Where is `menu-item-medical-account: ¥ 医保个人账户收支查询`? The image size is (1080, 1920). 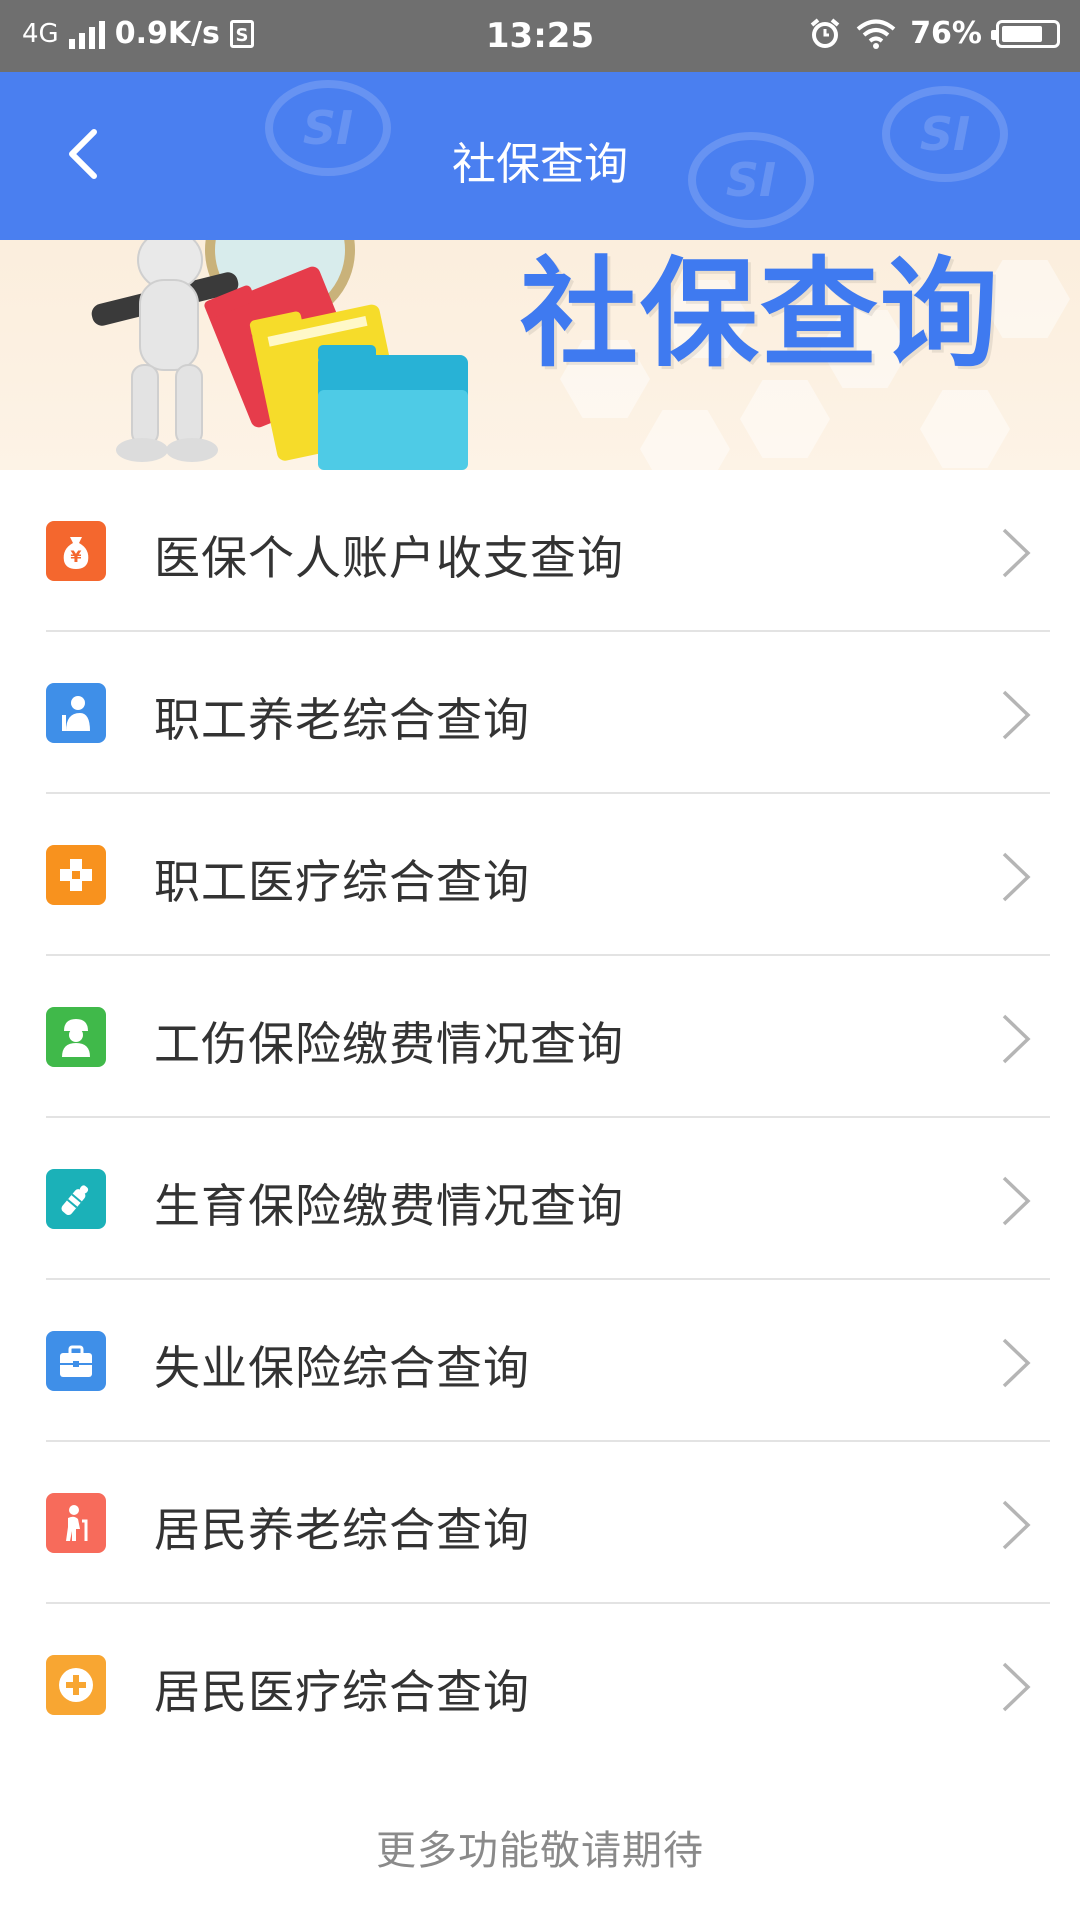 menu-item-medical-account: ¥ 医保个人账户收支查询 is located at coordinates (540, 551).